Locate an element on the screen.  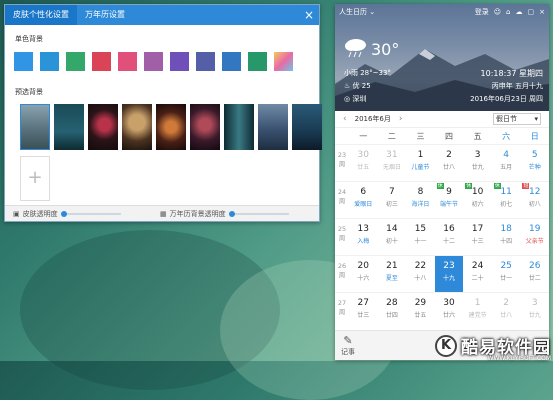
week-number: 25 周 is located at coordinates (342, 233).